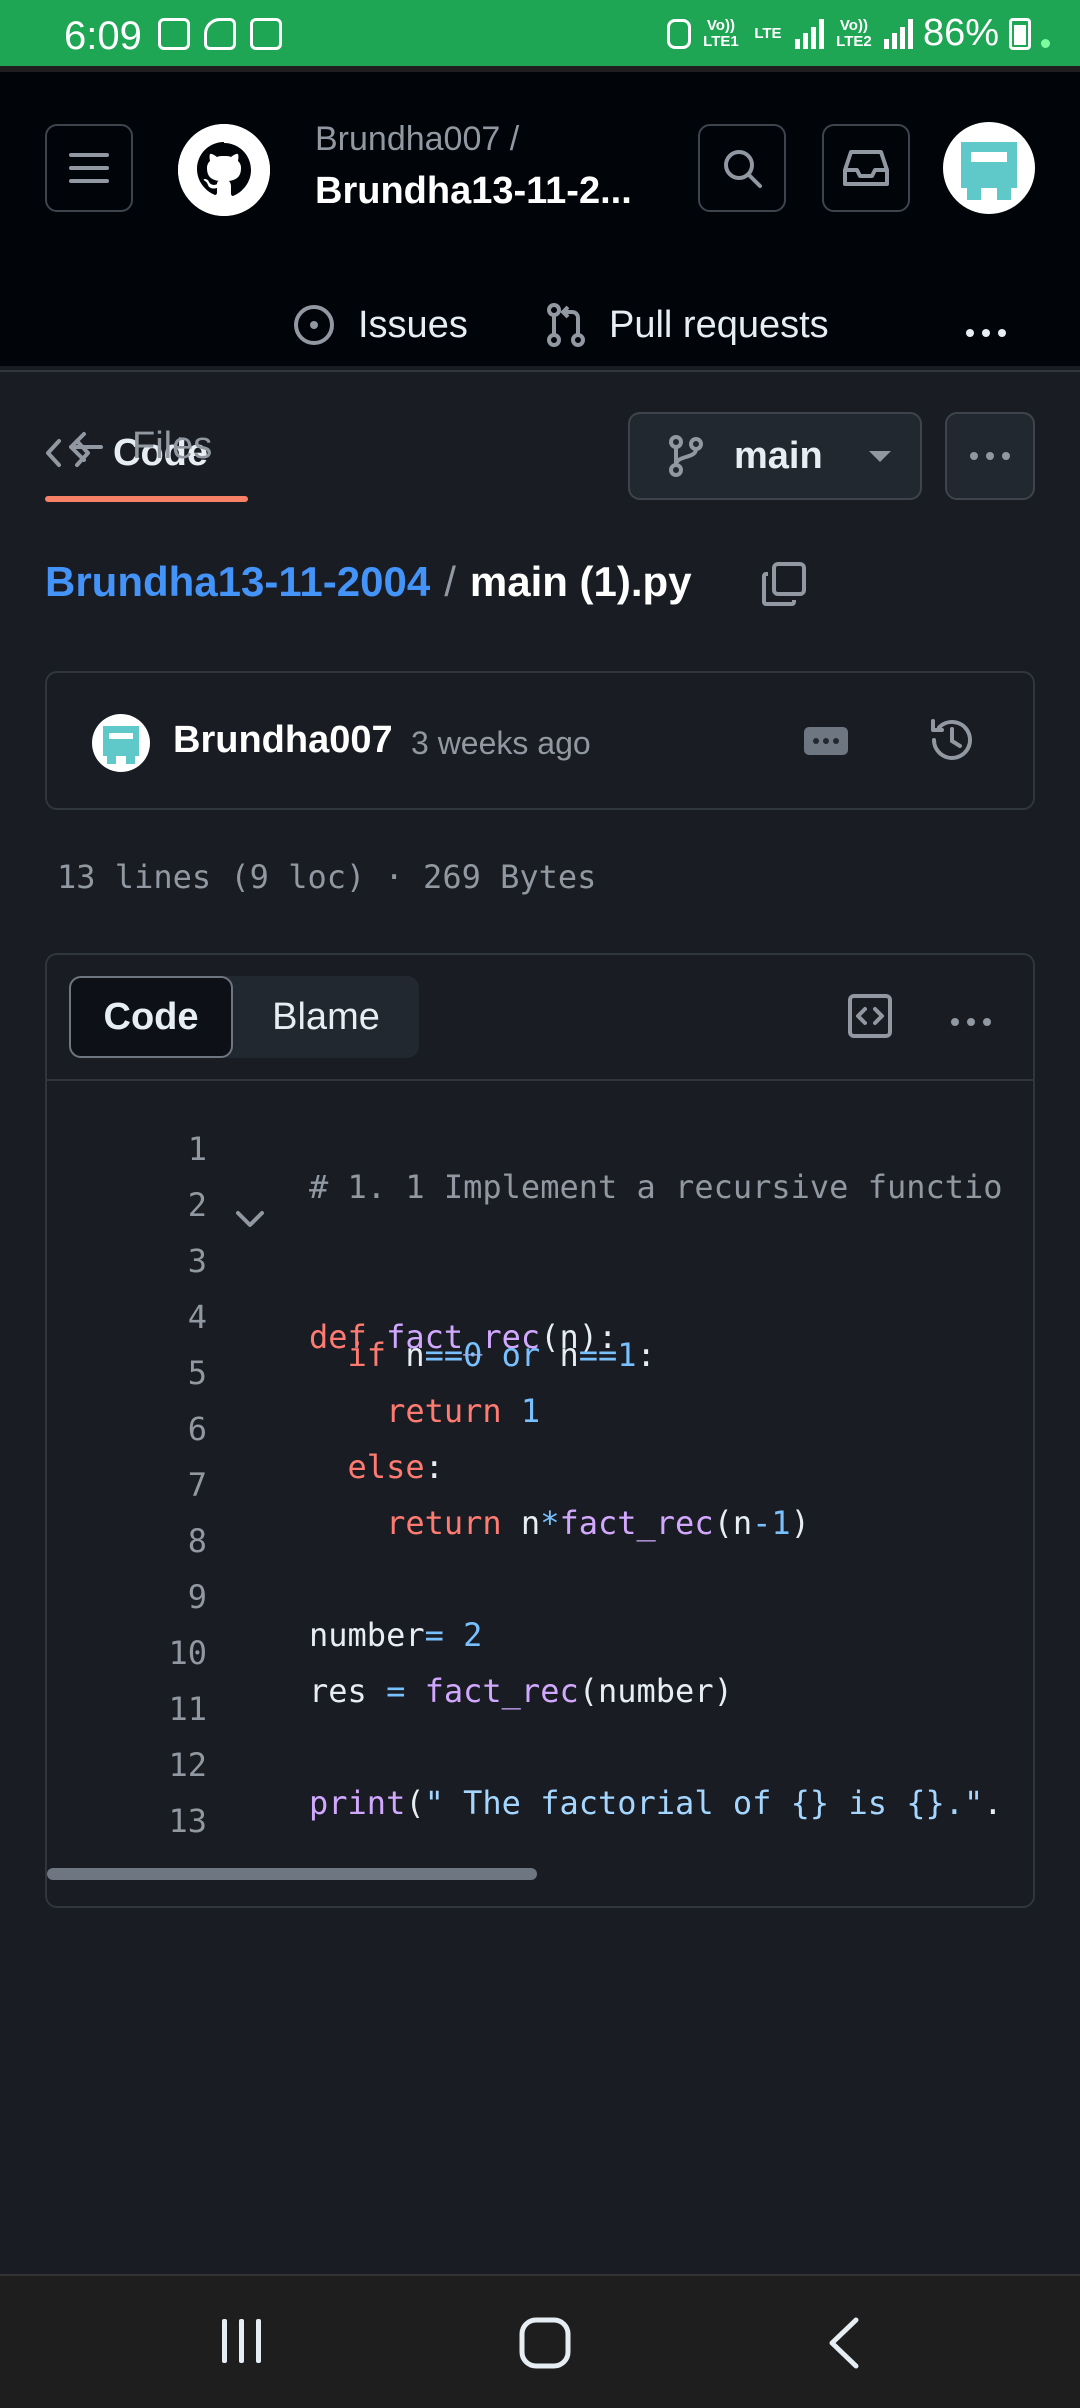 This screenshot has width=1080, height=2408. What do you see at coordinates (146, 499) in the screenshot?
I see `active-tab-underline` at bounding box center [146, 499].